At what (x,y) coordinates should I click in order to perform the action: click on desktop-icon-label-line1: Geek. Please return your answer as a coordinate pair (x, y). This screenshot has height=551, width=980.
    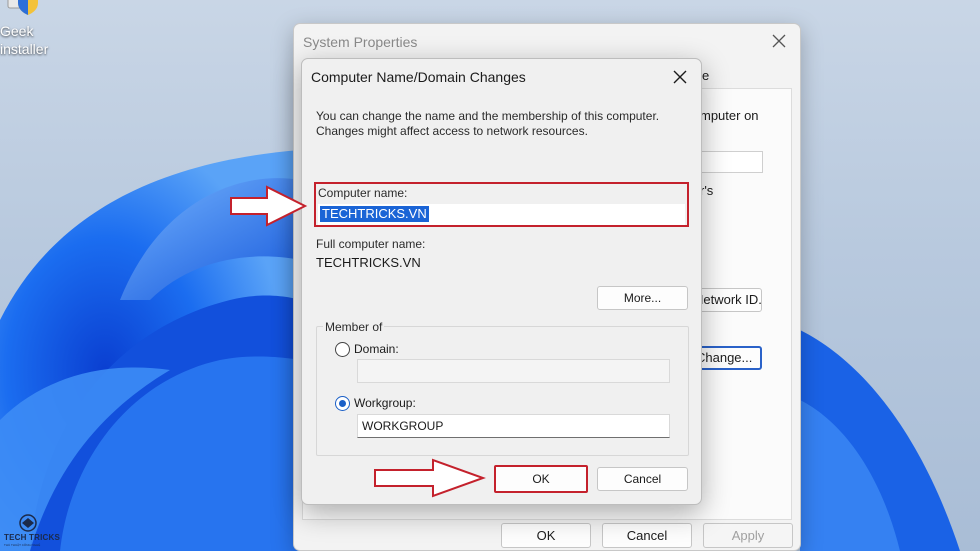
    Looking at the image, I should click on (17, 31).